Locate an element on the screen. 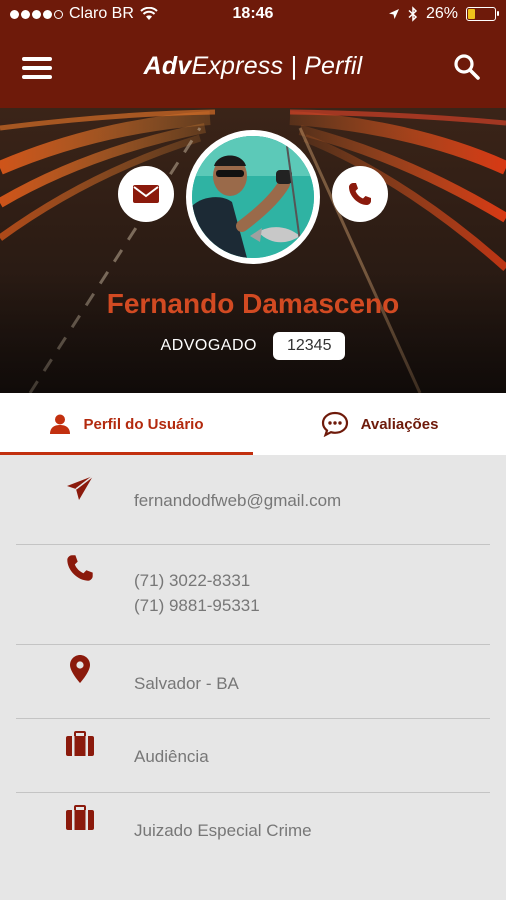 Image resolution: width=506 pixels, height=900 pixels. send-email-button is located at coordinates (146, 194).